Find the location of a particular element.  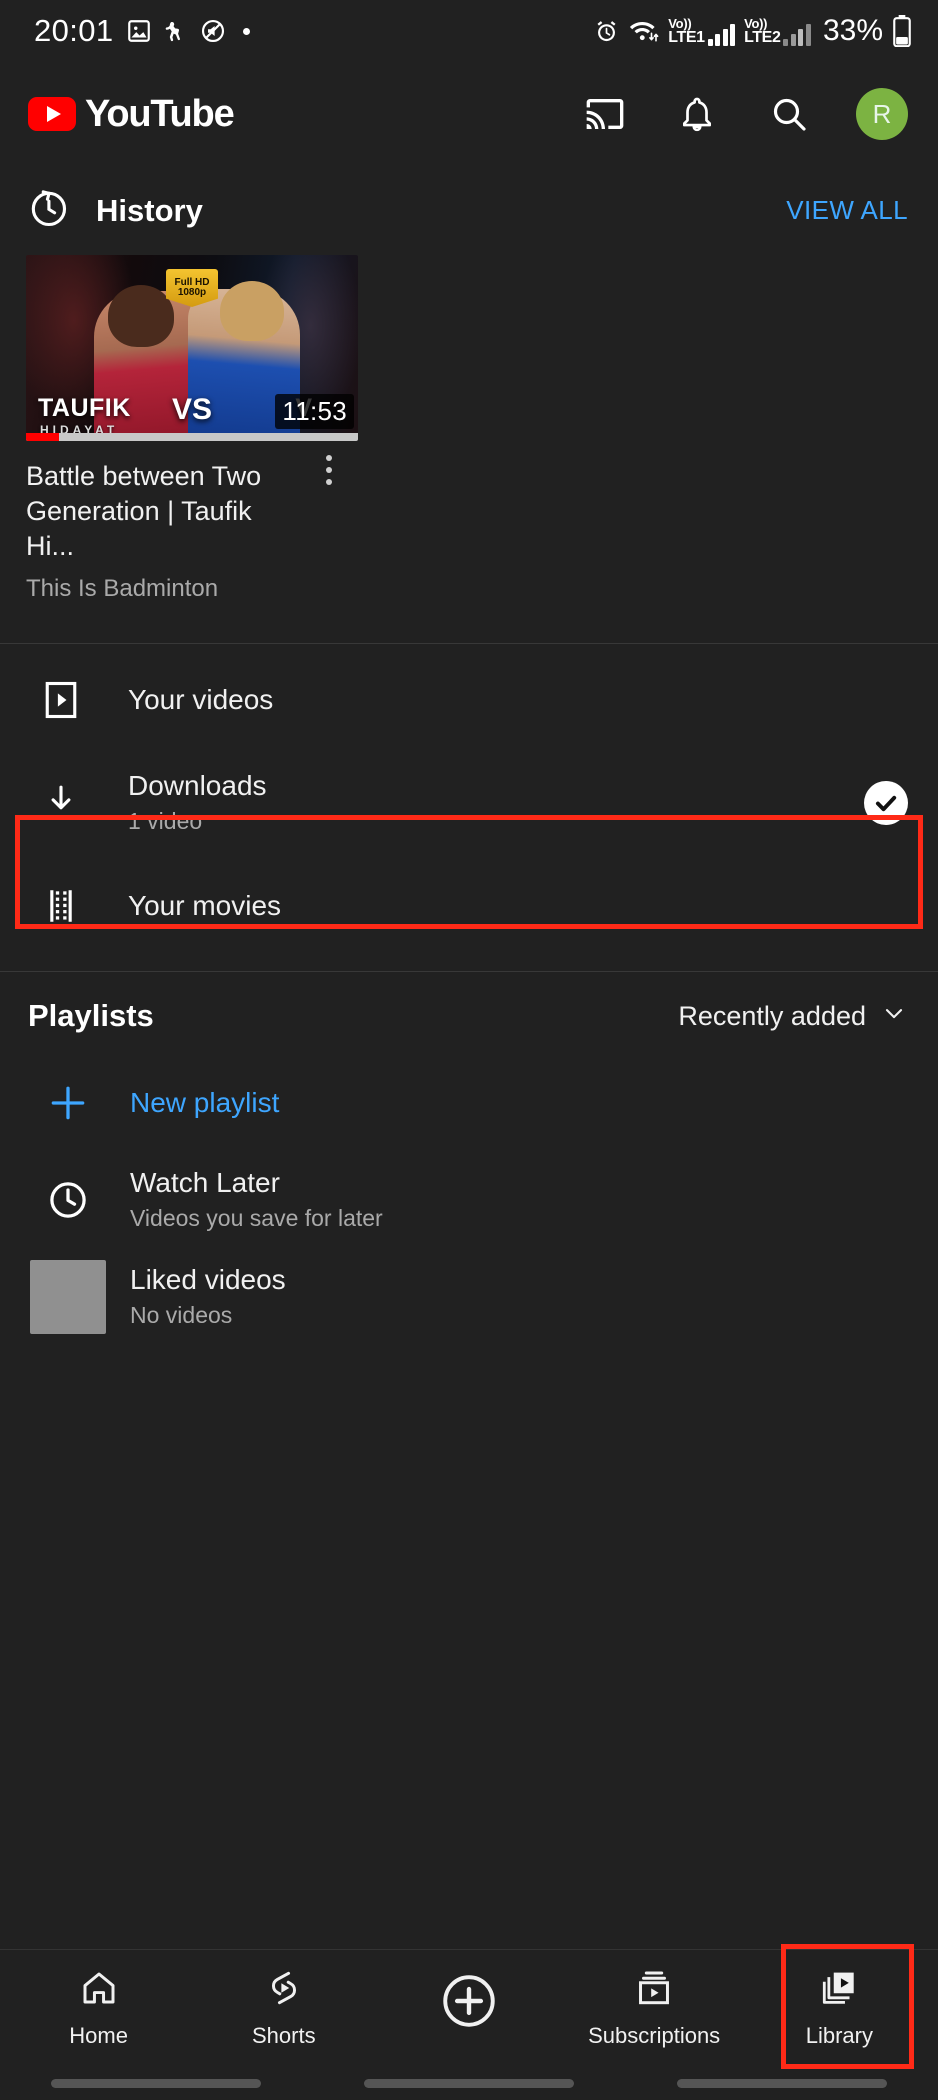

nav-label-library: Library is located at coordinates (839, 2035).